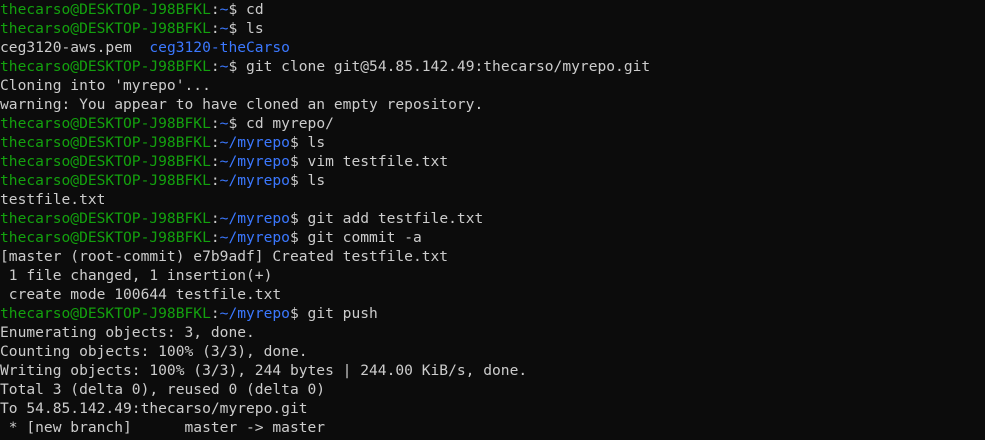  I want to click on terminal-line: * [new branch] master -> master, so click(492, 427).